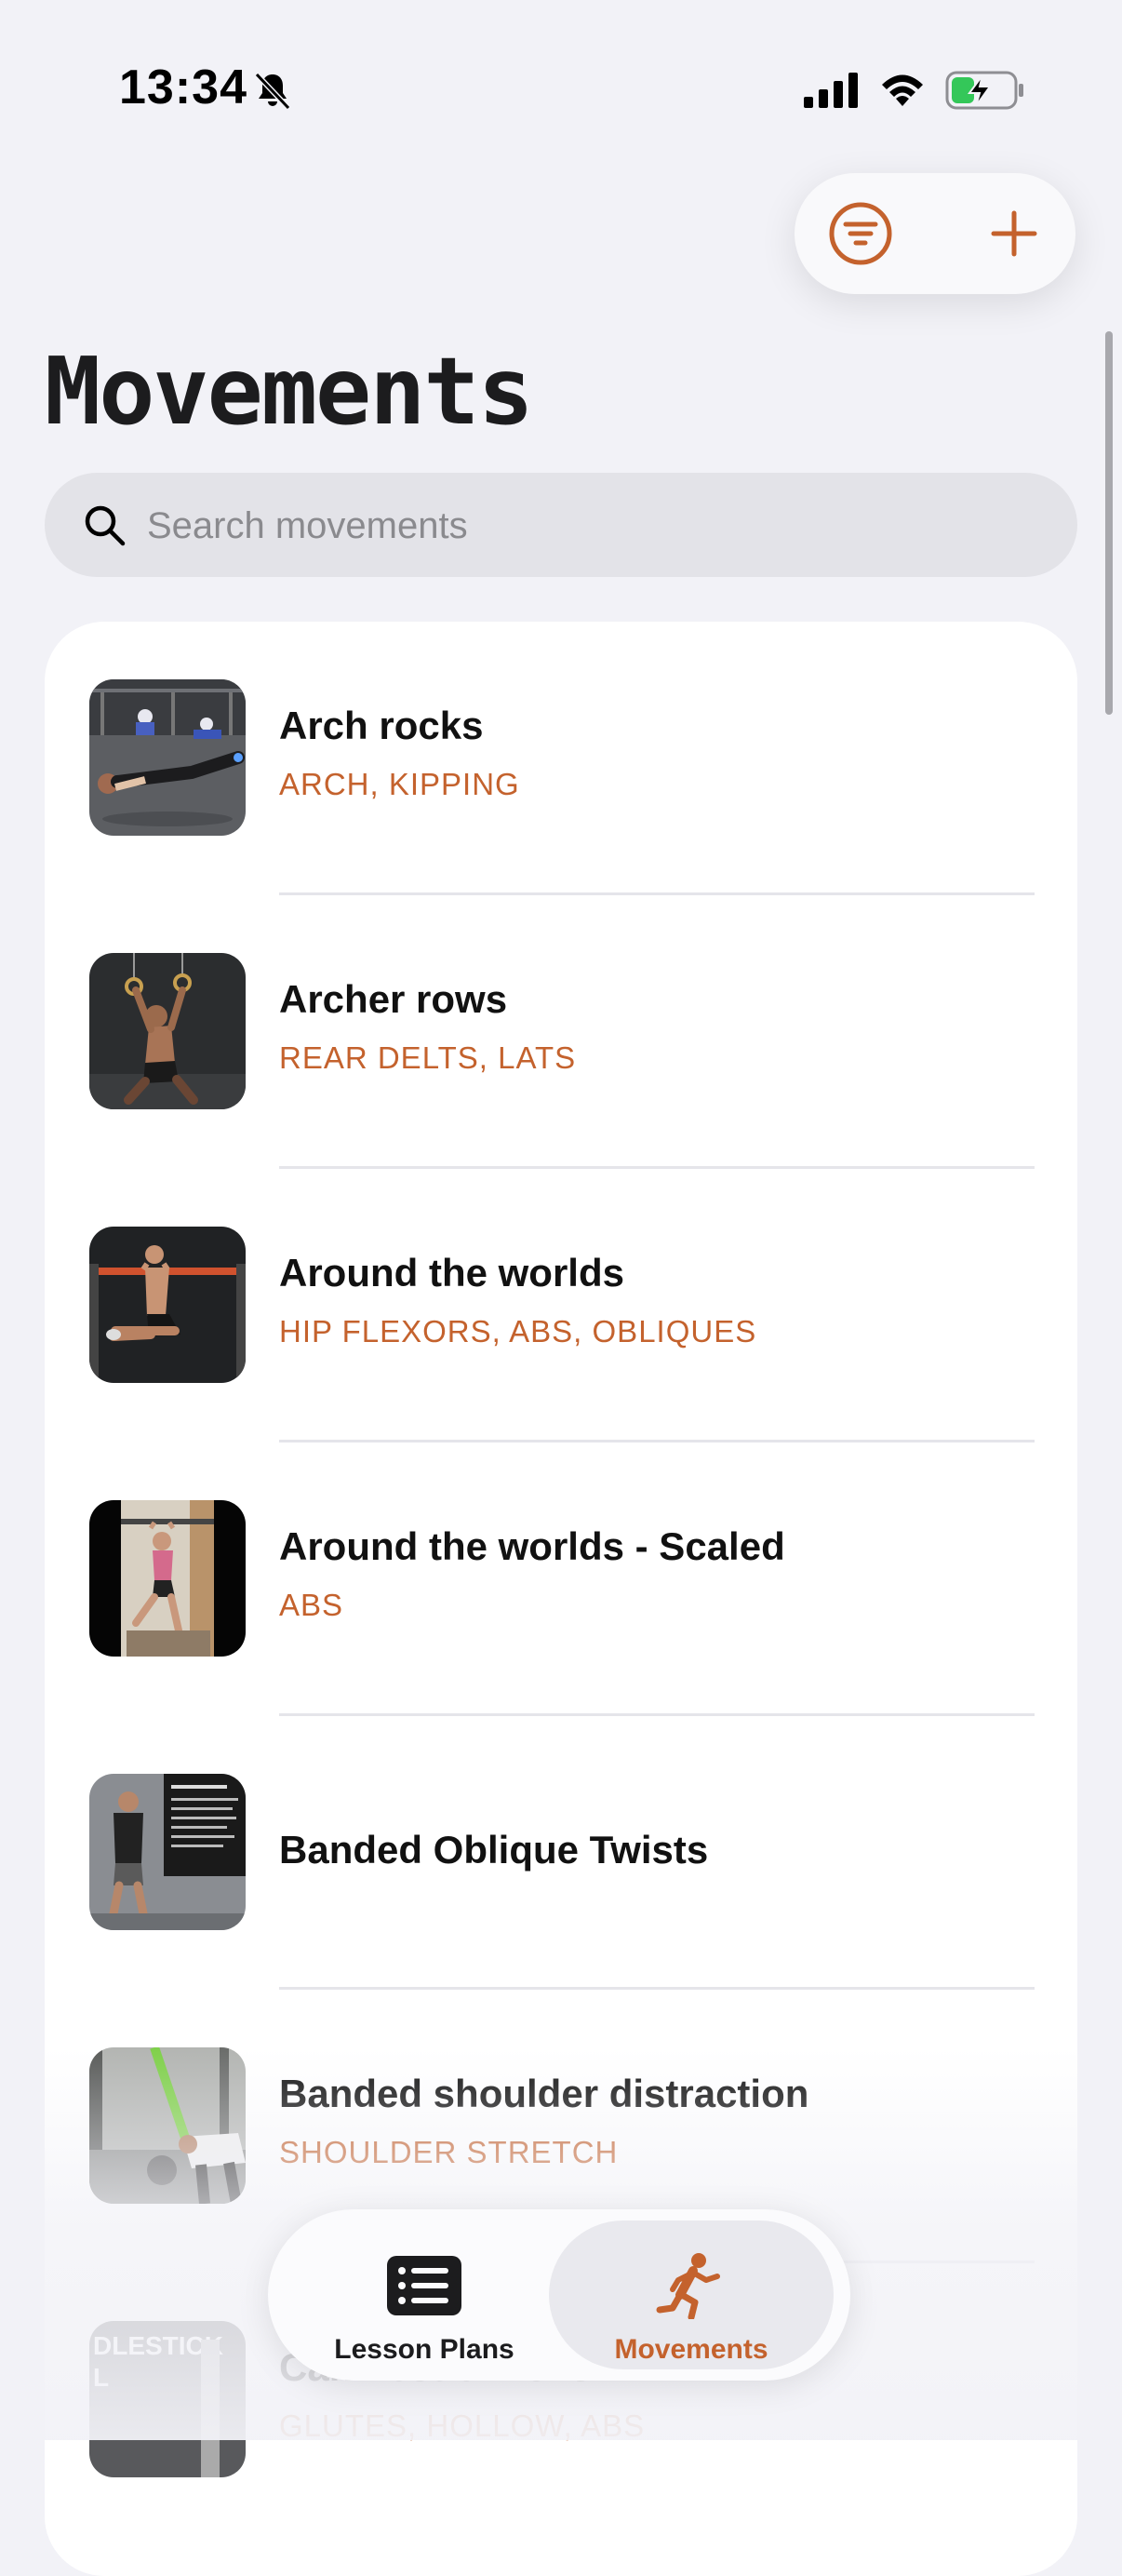  What do you see at coordinates (544, 2093) in the screenshot?
I see `movement-name: Banded shoulder distraction` at bounding box center [544, 2093].